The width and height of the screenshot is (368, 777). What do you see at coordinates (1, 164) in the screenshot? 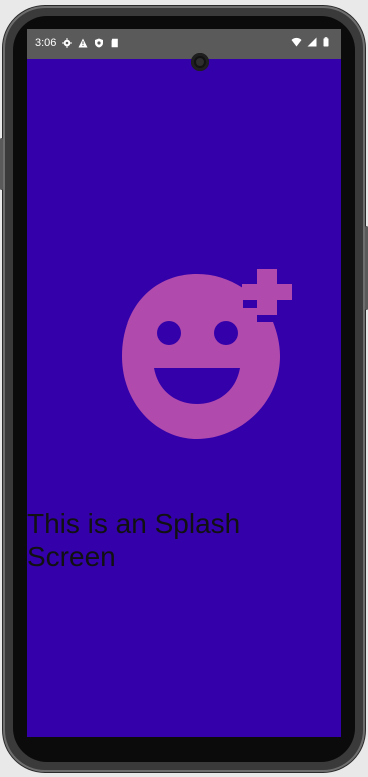
I see `power-button` at bounding box center [1, 164].